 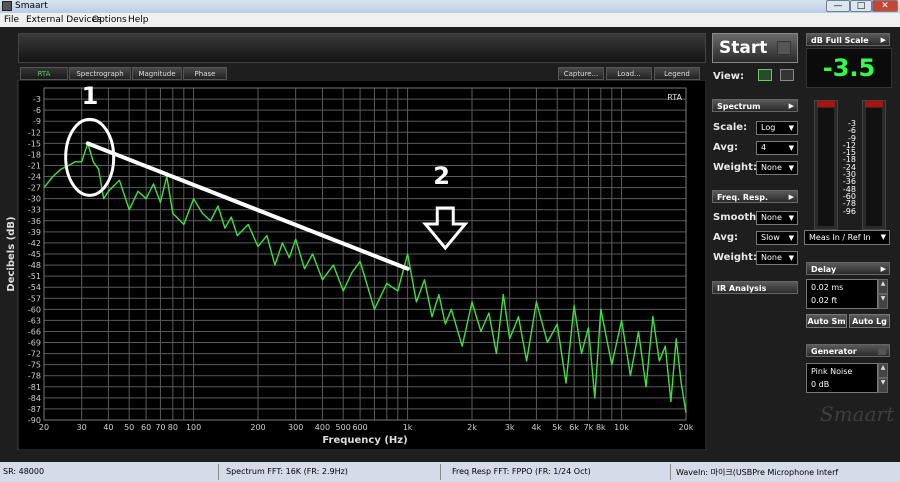 What do you see at coordinates (34, 177) in the screenshot?
I see `y-tick-label: -24` at bounding box center [34, 177].